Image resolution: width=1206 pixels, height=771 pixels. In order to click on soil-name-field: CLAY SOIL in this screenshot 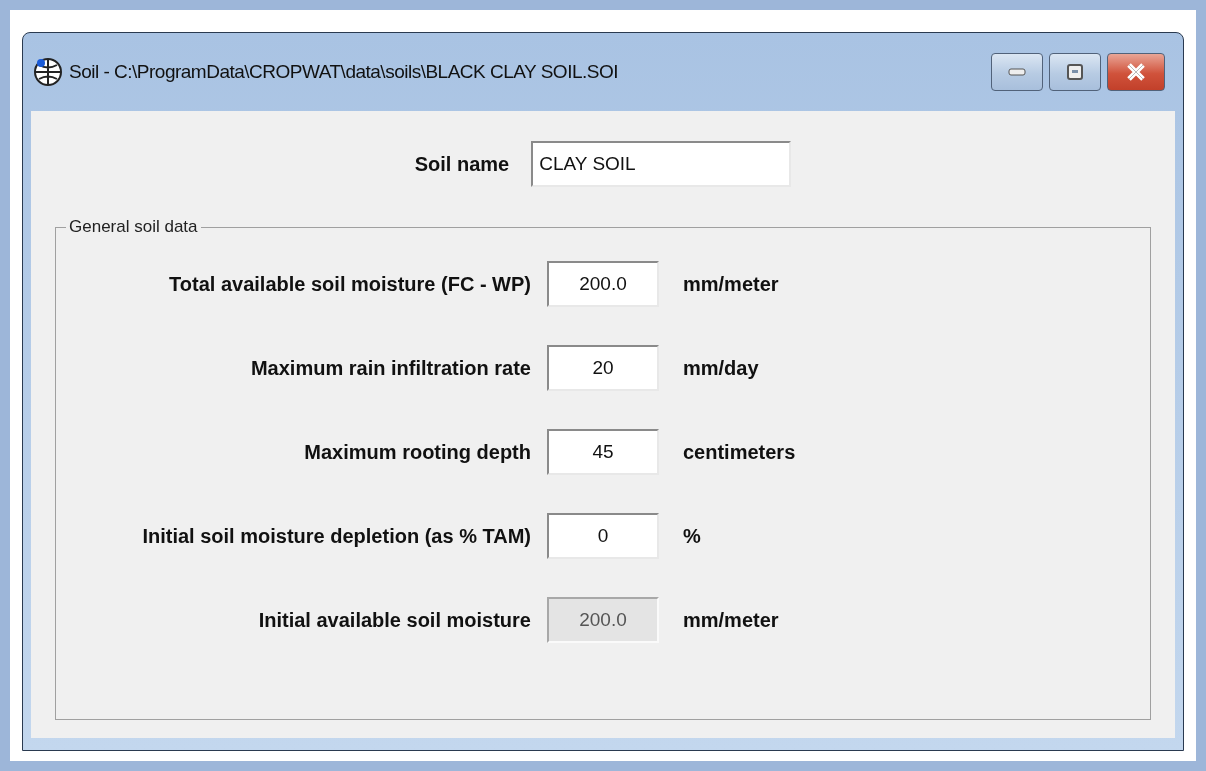, I will do `click(661, 164)`.